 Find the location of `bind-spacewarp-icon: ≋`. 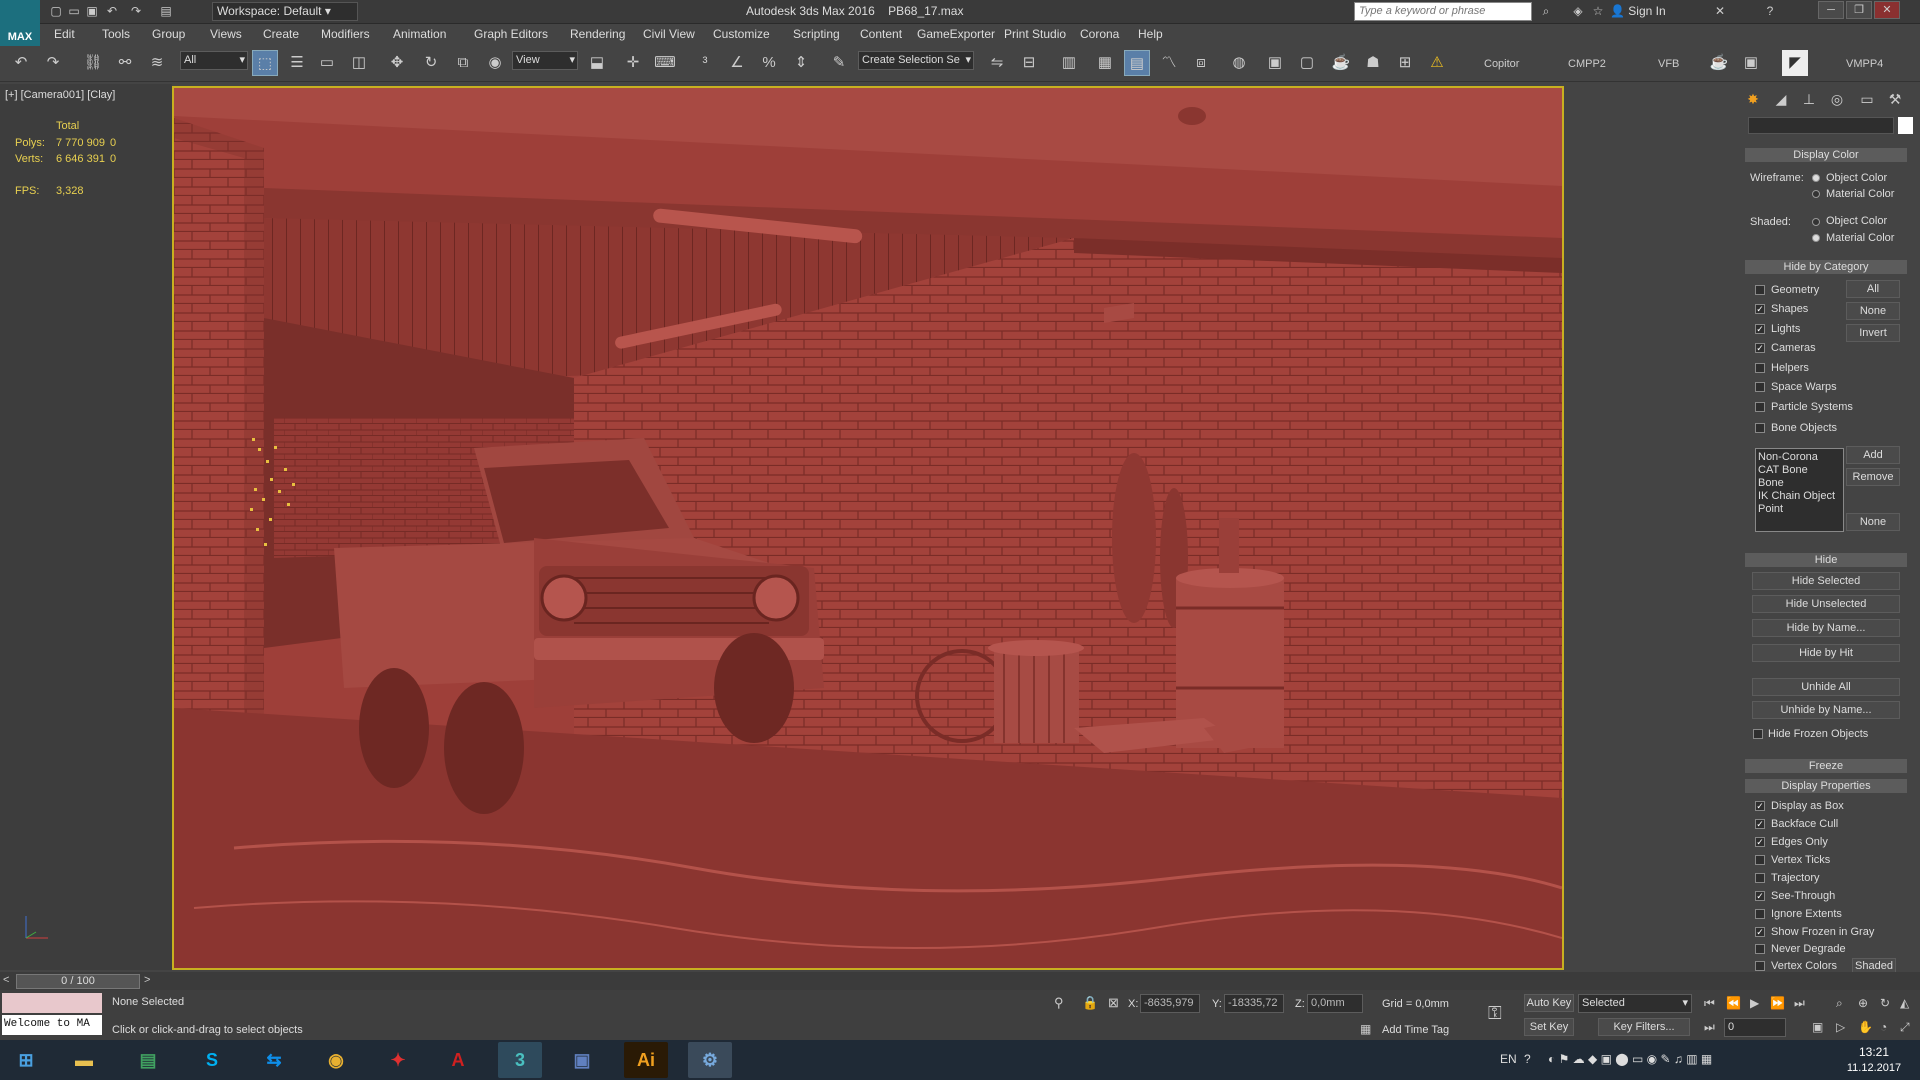

bind-spacewarp-icon: ≋ is located at coordinates (157, 63).